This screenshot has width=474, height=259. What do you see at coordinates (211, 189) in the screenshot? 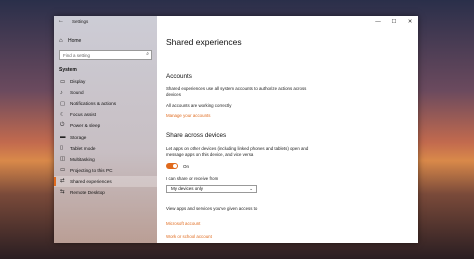
I see `share-dropdown: My devices only ⌄` at bounding box center [211, 189].